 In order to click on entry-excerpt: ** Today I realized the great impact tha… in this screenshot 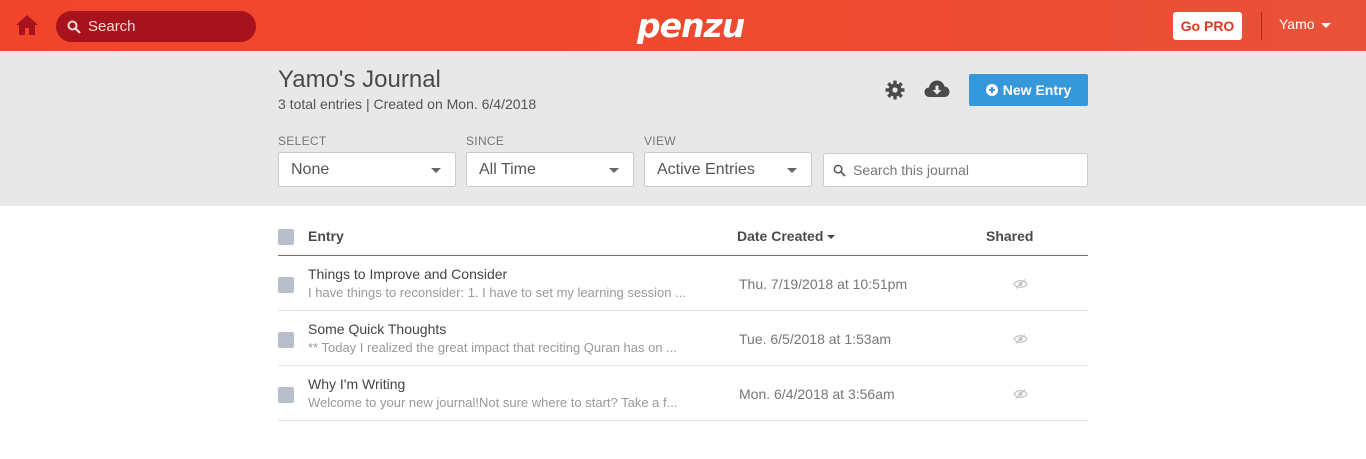, I will do `click(492, 347)`.